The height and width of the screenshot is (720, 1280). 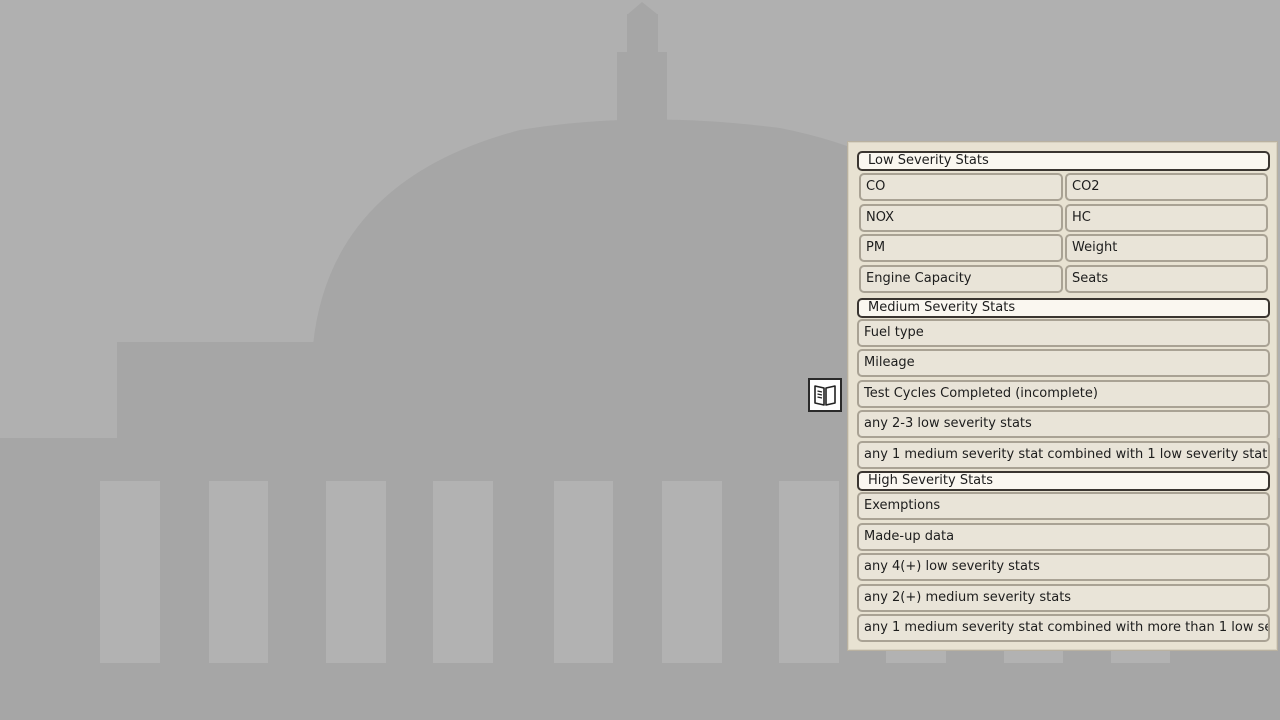 What do you see at coordinates (1063, 308) in the screenshot?
I see `medium-severity-header: Medium Severity Stats` at bounding box center [1063, 308].